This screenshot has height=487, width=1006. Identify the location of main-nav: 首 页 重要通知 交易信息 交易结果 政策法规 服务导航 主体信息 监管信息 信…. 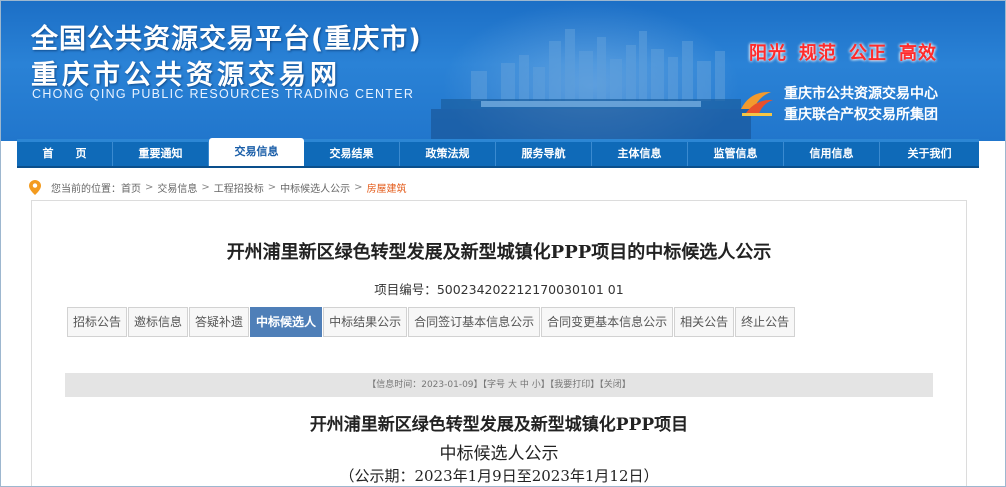
(498, 153).